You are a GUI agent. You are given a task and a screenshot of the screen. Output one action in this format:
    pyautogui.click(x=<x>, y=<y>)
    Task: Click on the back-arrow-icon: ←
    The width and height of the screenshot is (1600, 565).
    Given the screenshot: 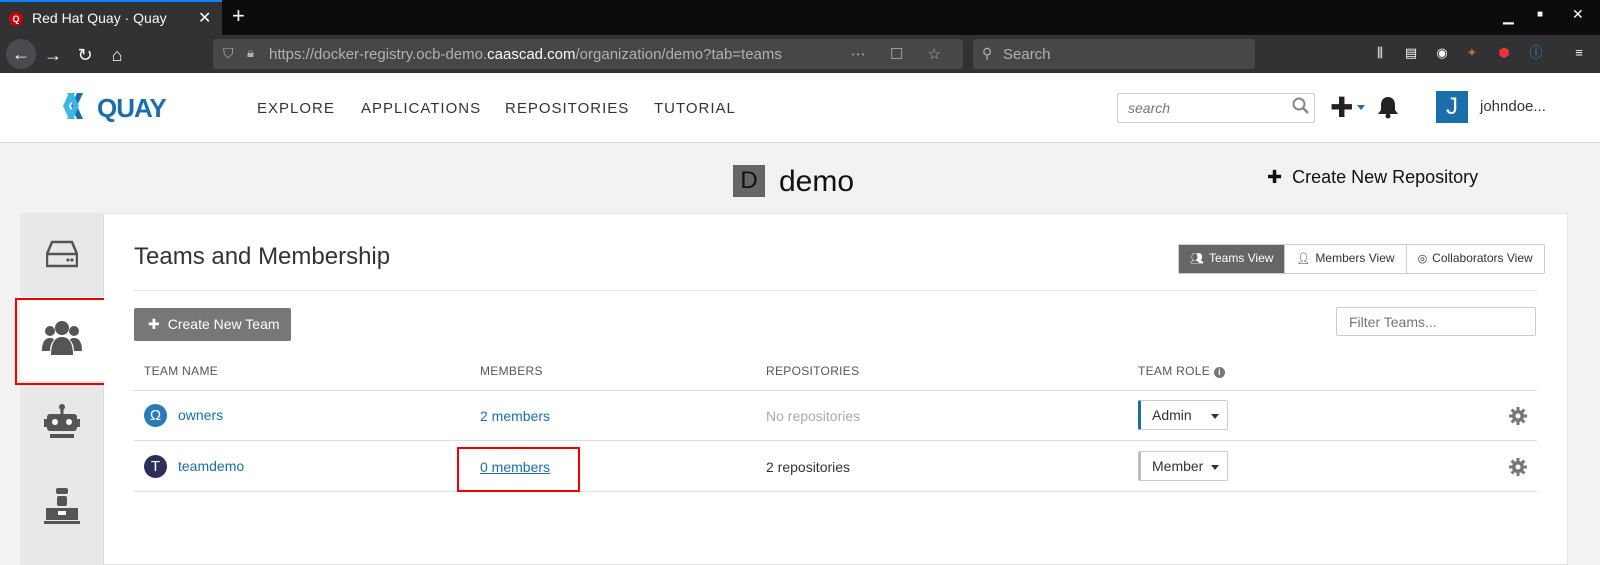 What is the action you would take?
    pyautogui.click(x=21, y=54)
    